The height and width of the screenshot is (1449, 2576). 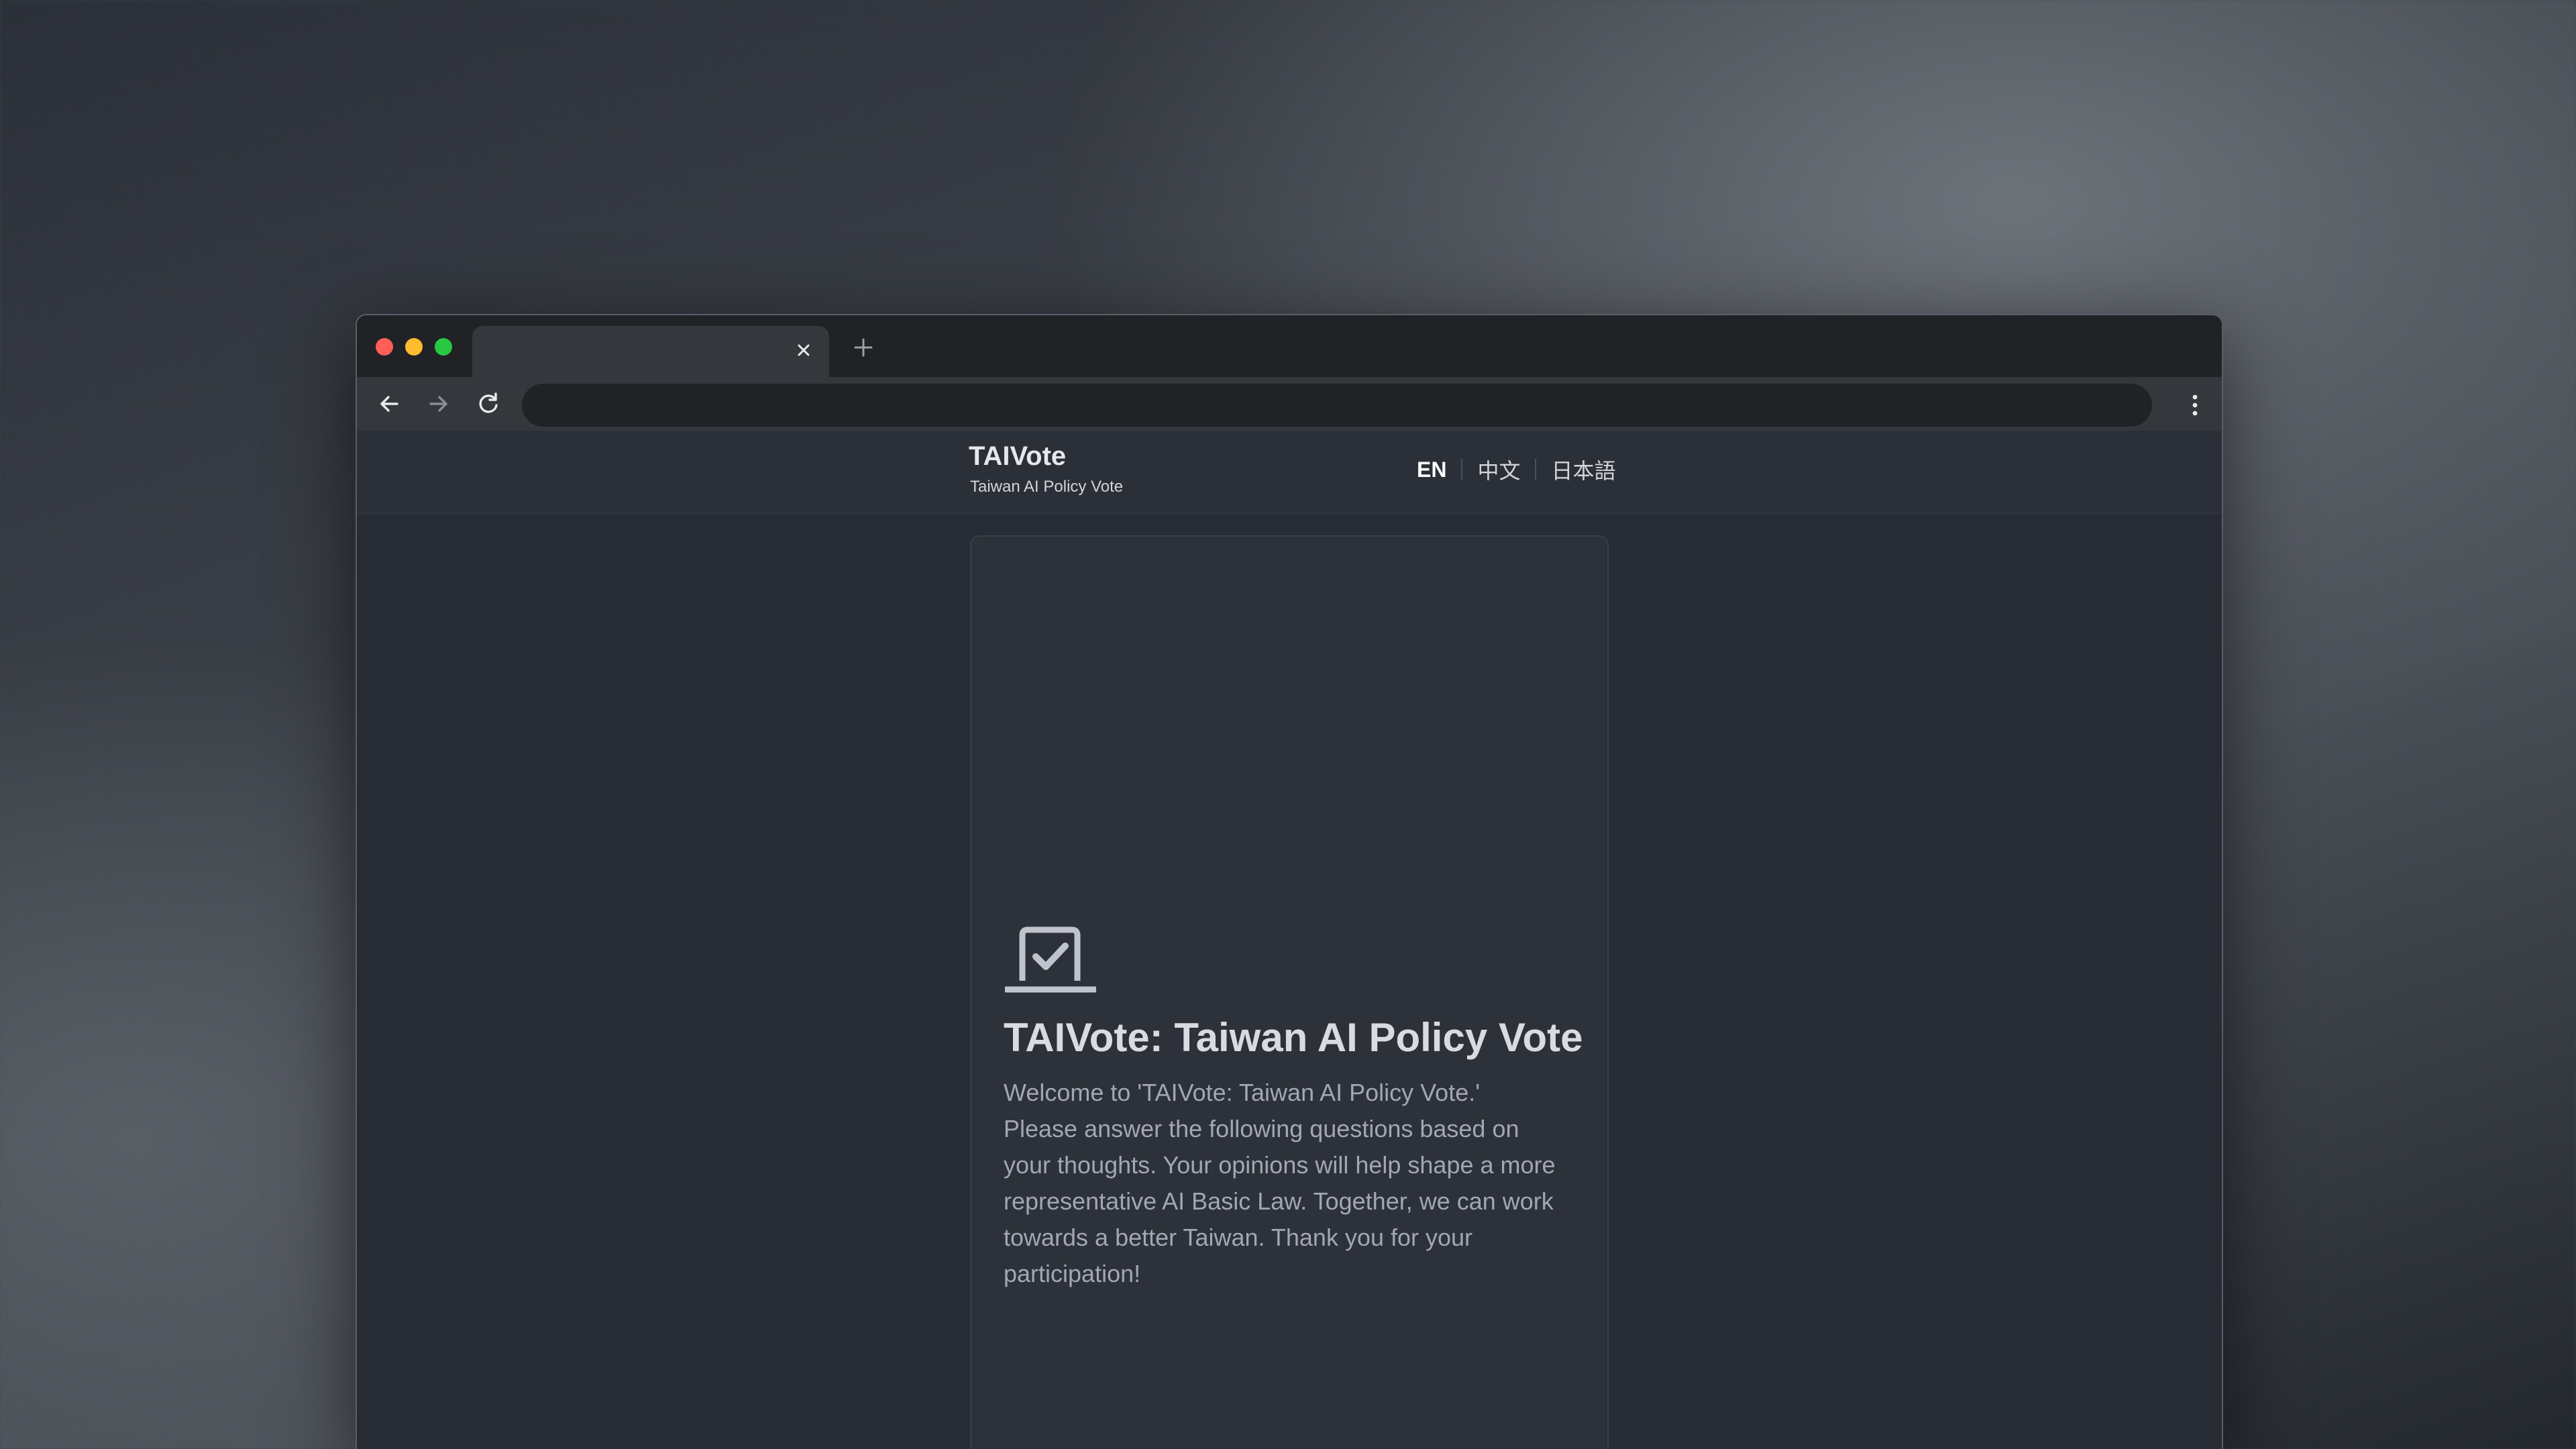 What do you see at coordinates (650, 351) in the screenshot?
I see `browser-tab` at bounding box center [650, 351].